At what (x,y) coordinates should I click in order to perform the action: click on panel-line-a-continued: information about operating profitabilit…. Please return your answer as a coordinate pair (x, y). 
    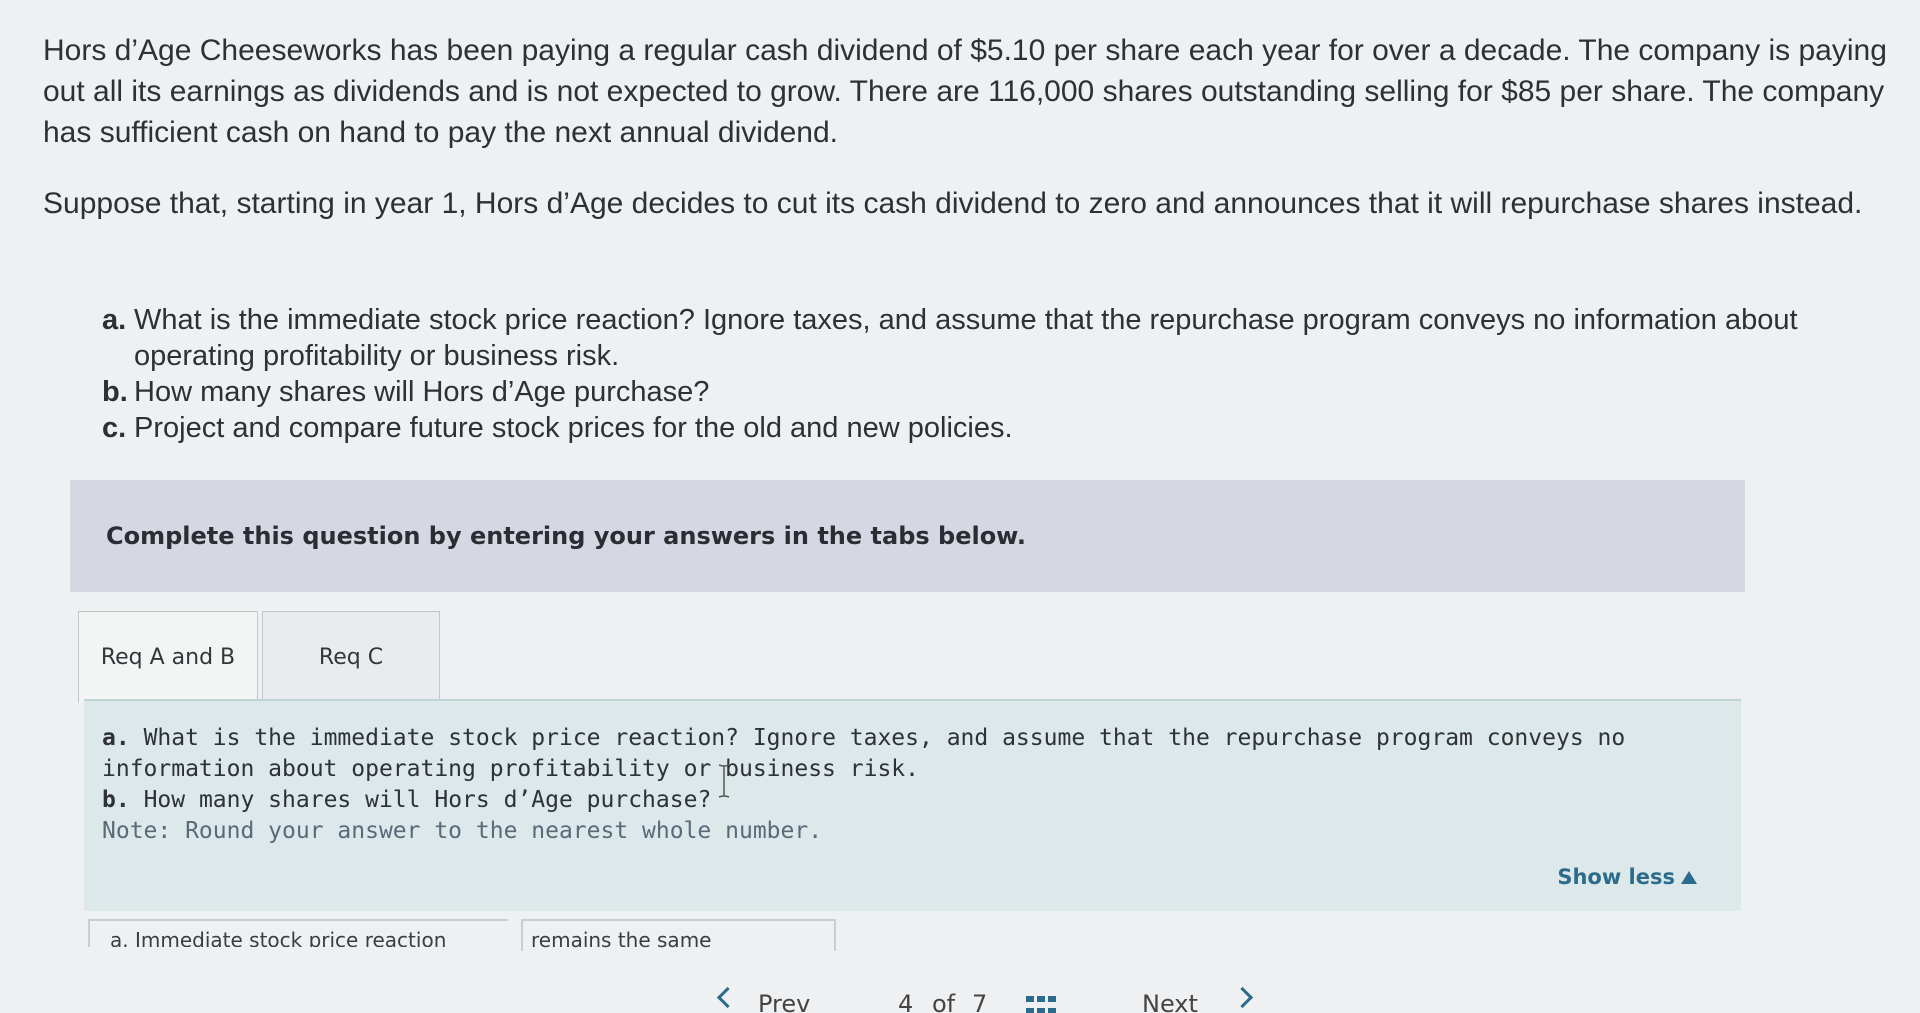
    Looking at the image, I should click on (510, 769).